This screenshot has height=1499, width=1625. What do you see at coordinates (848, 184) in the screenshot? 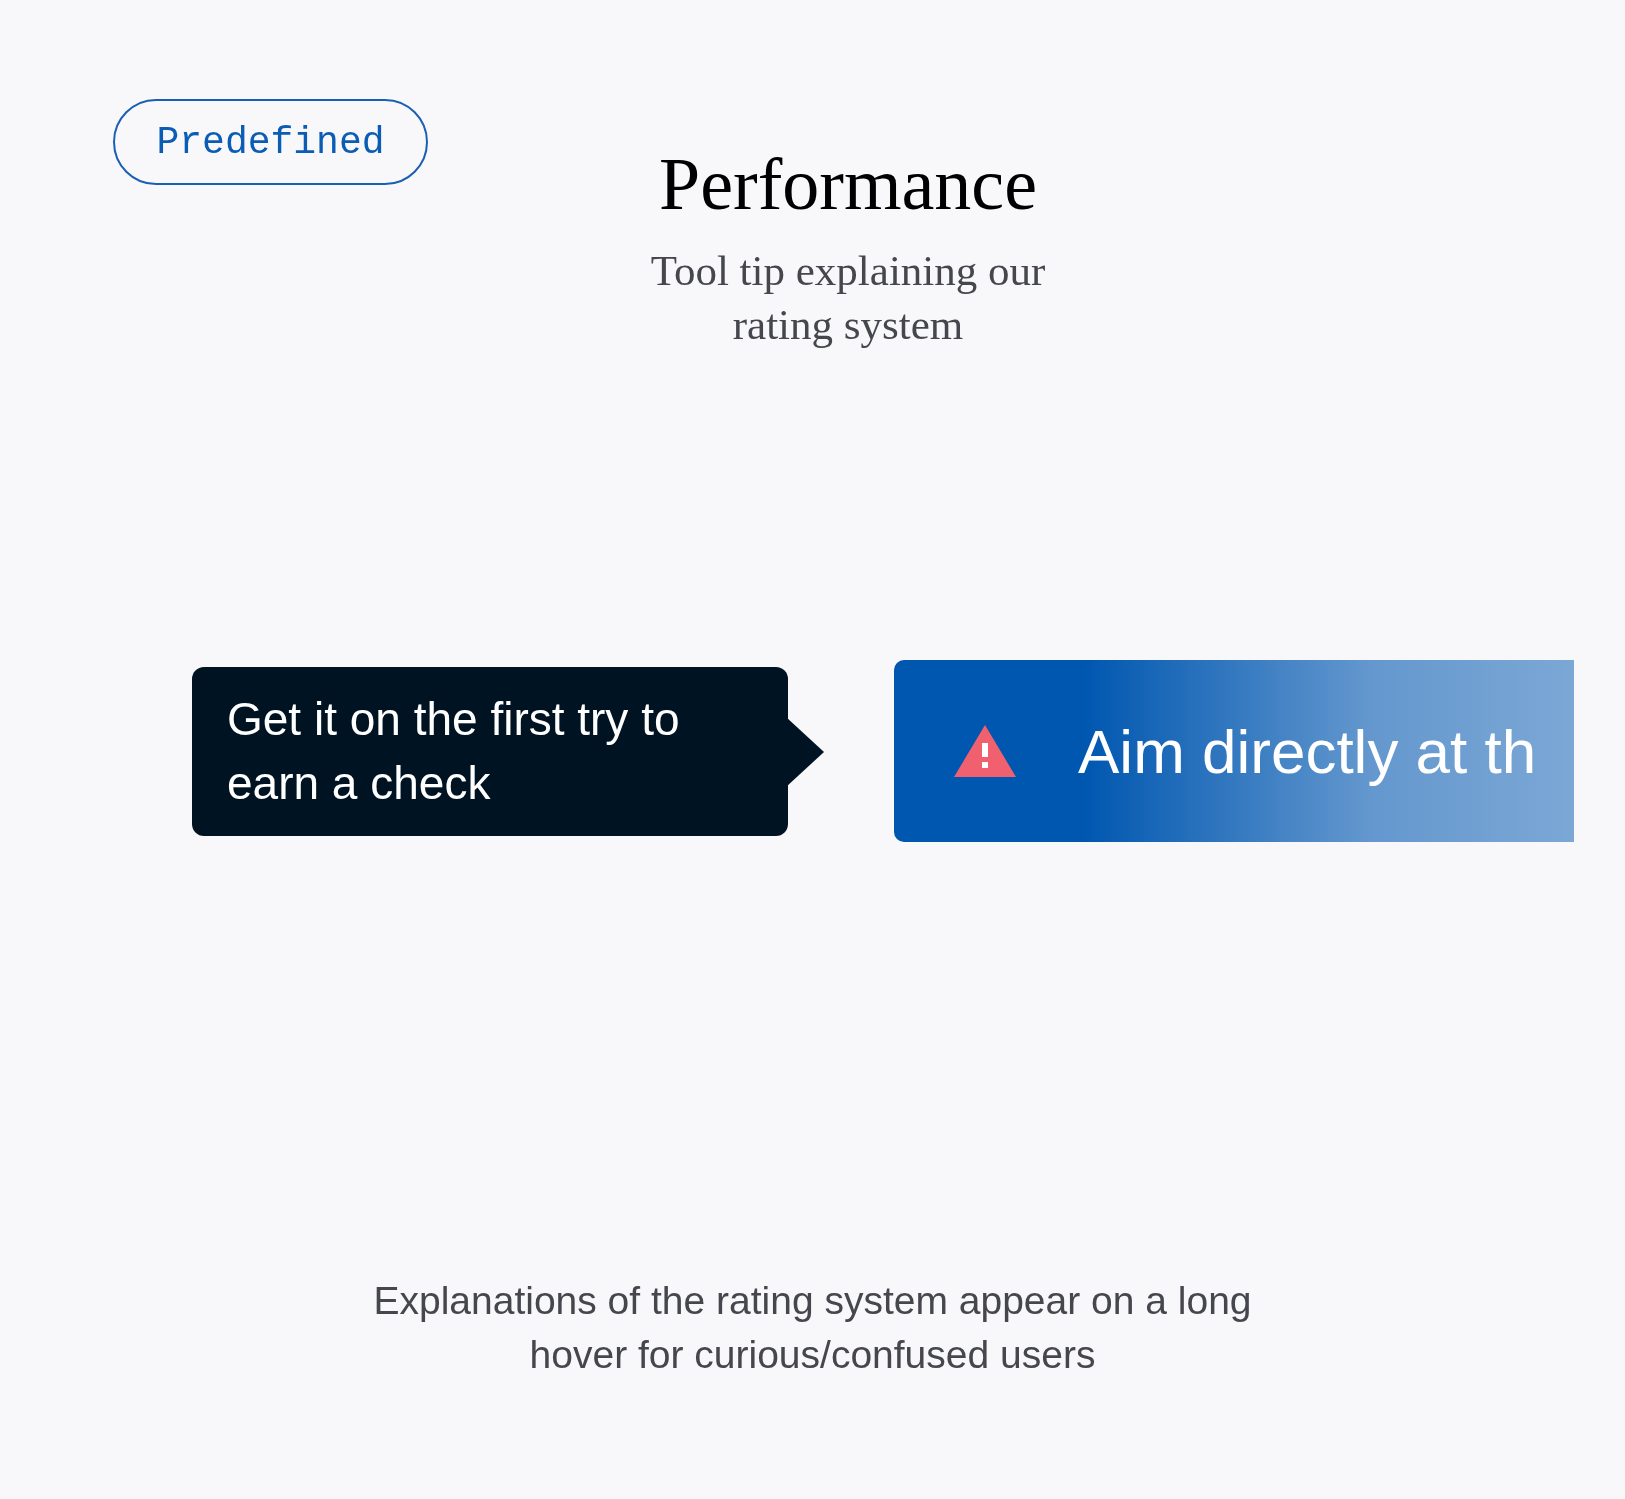
I see `page-title: Performance` at bounding box center [848, 184].